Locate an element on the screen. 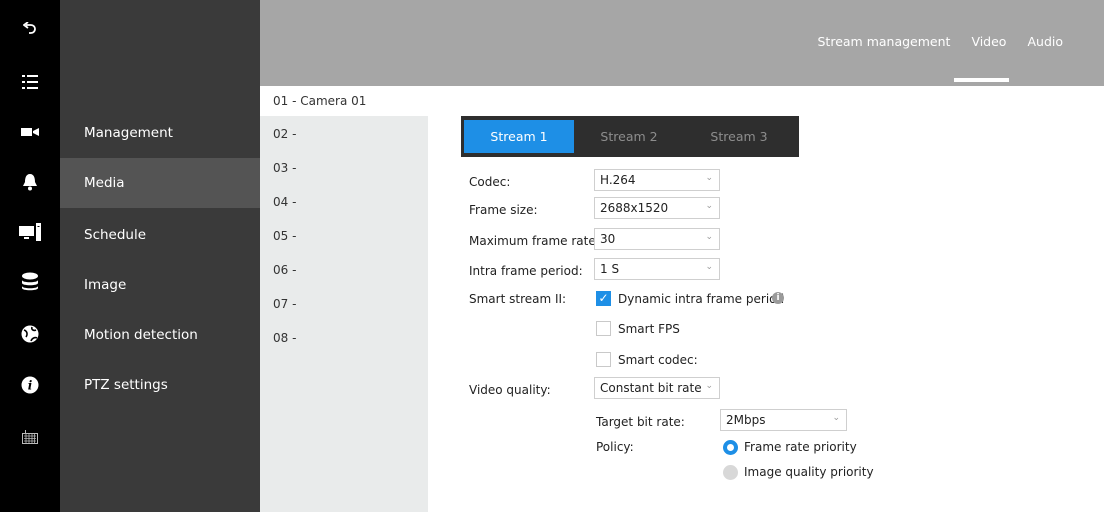 The image size is (1104, 512). tab-stream-2: Stream 2 is located at coordinates (629, 136).